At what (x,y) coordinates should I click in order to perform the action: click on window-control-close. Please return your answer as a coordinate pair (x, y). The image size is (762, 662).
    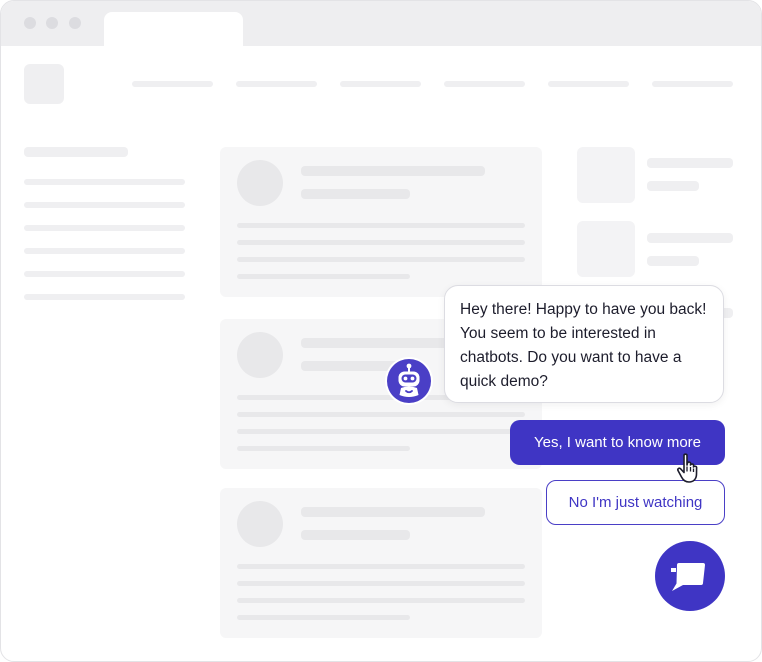
    Looking at the image, I should click on (30, 23).